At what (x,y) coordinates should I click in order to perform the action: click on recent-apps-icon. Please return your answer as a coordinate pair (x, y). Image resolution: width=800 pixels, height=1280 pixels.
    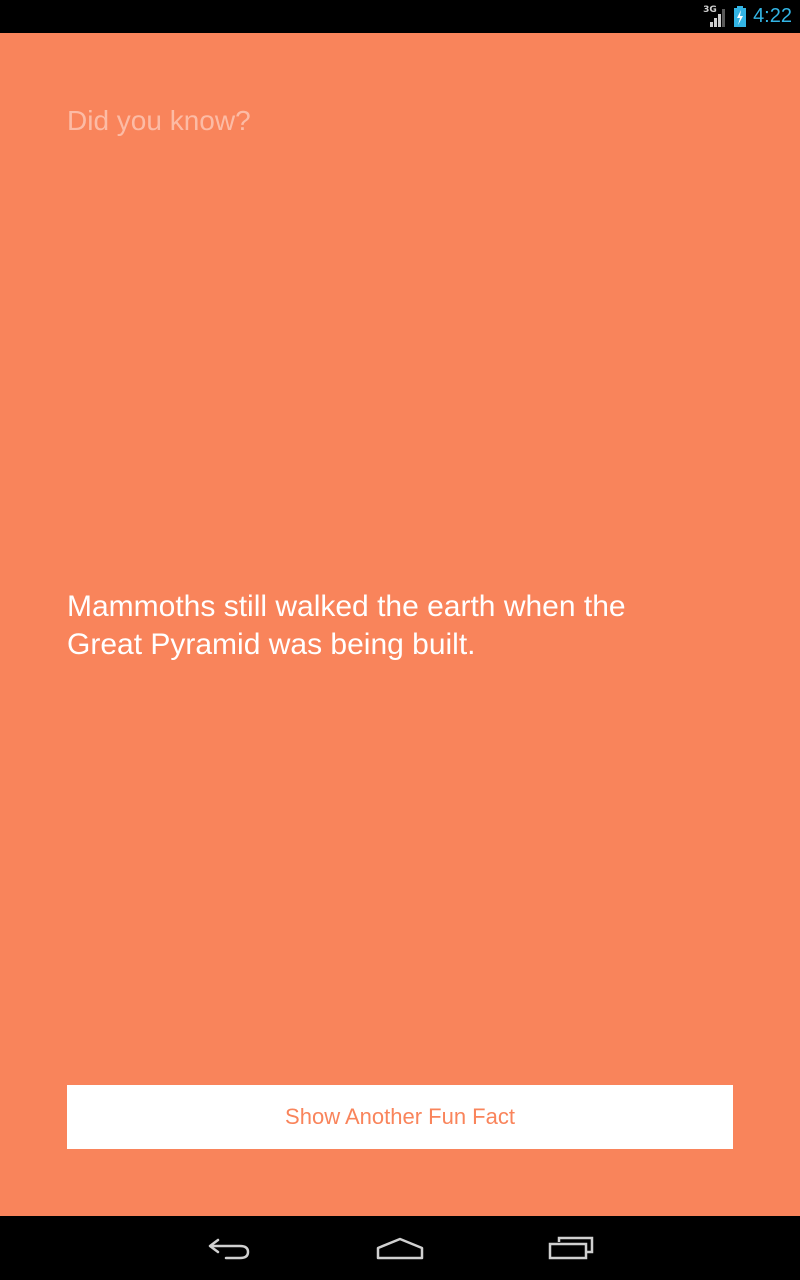
    Looking at the image, I should click on (571, 1248).